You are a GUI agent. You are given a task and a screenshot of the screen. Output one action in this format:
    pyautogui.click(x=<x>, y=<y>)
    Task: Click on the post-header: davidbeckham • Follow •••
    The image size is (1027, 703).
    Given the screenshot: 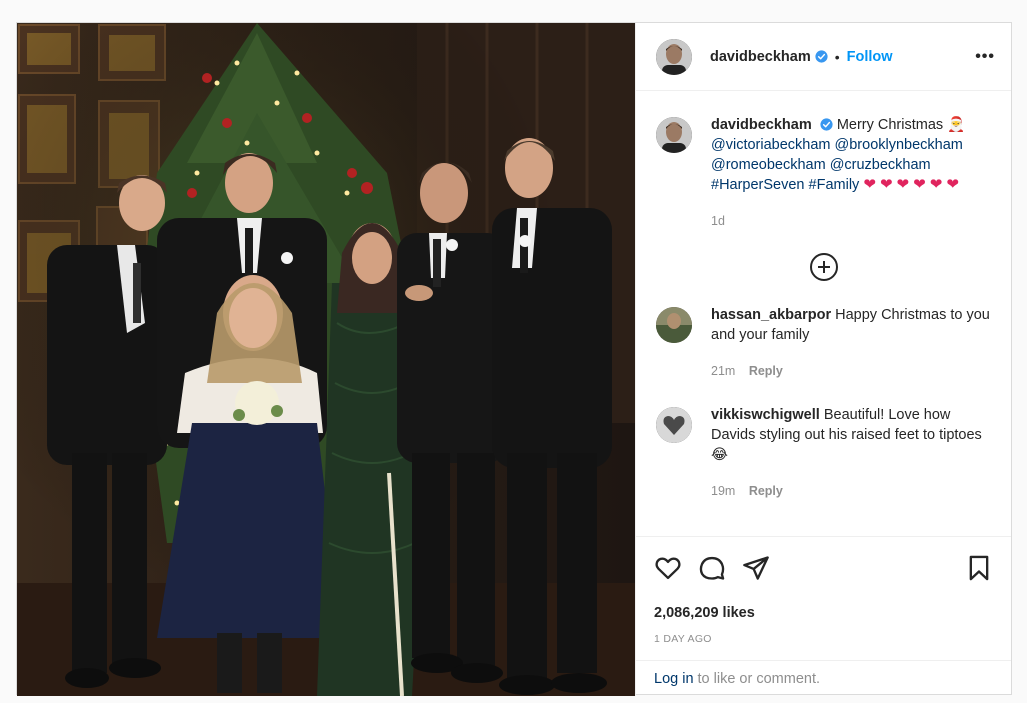 What is the action you would take?
    pyautogui.click(x=823, y=57)
    